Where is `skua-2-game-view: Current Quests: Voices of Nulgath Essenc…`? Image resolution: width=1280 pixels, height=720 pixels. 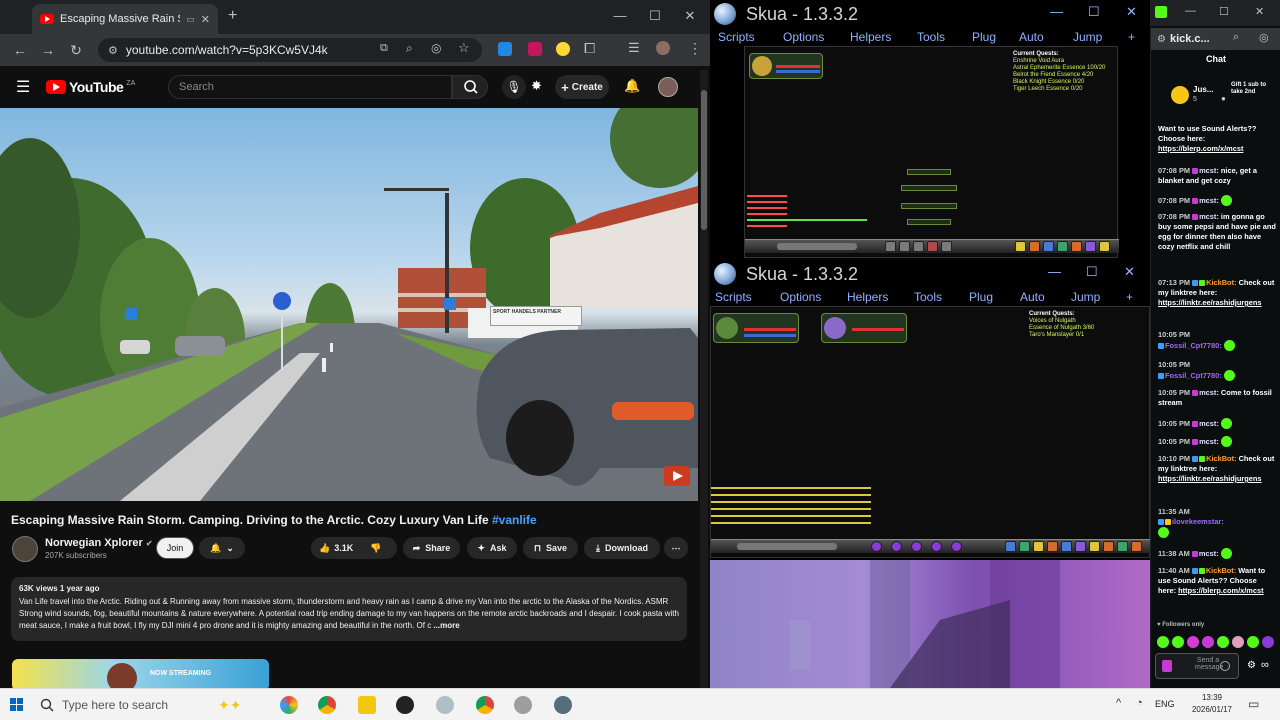 skua-2-game-view: Current Quests: Voices of Nulgath Essenc… is located at coordinates (930, 432).